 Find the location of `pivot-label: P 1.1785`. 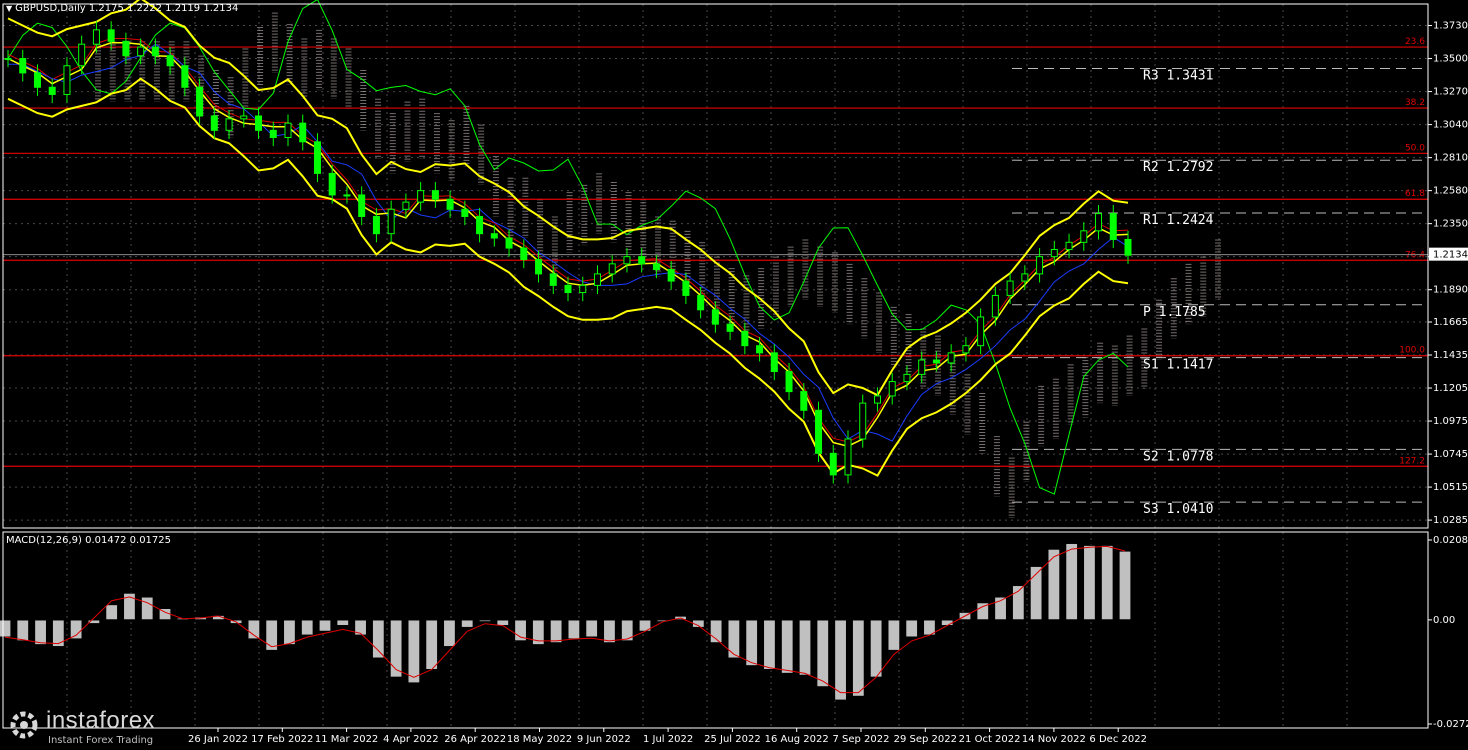

pivot-label: P 1.1785 is located at coordinates (1174, 312).